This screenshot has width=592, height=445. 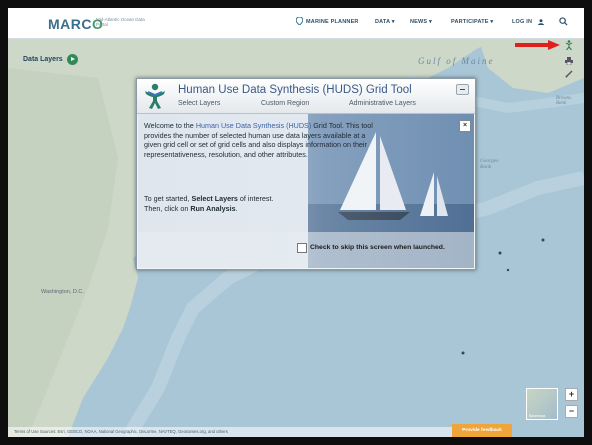 What do you see at coordinates (462, 89) in the screenshot?
I see `dialog-minimize-button` at bounding box center [462, 89].